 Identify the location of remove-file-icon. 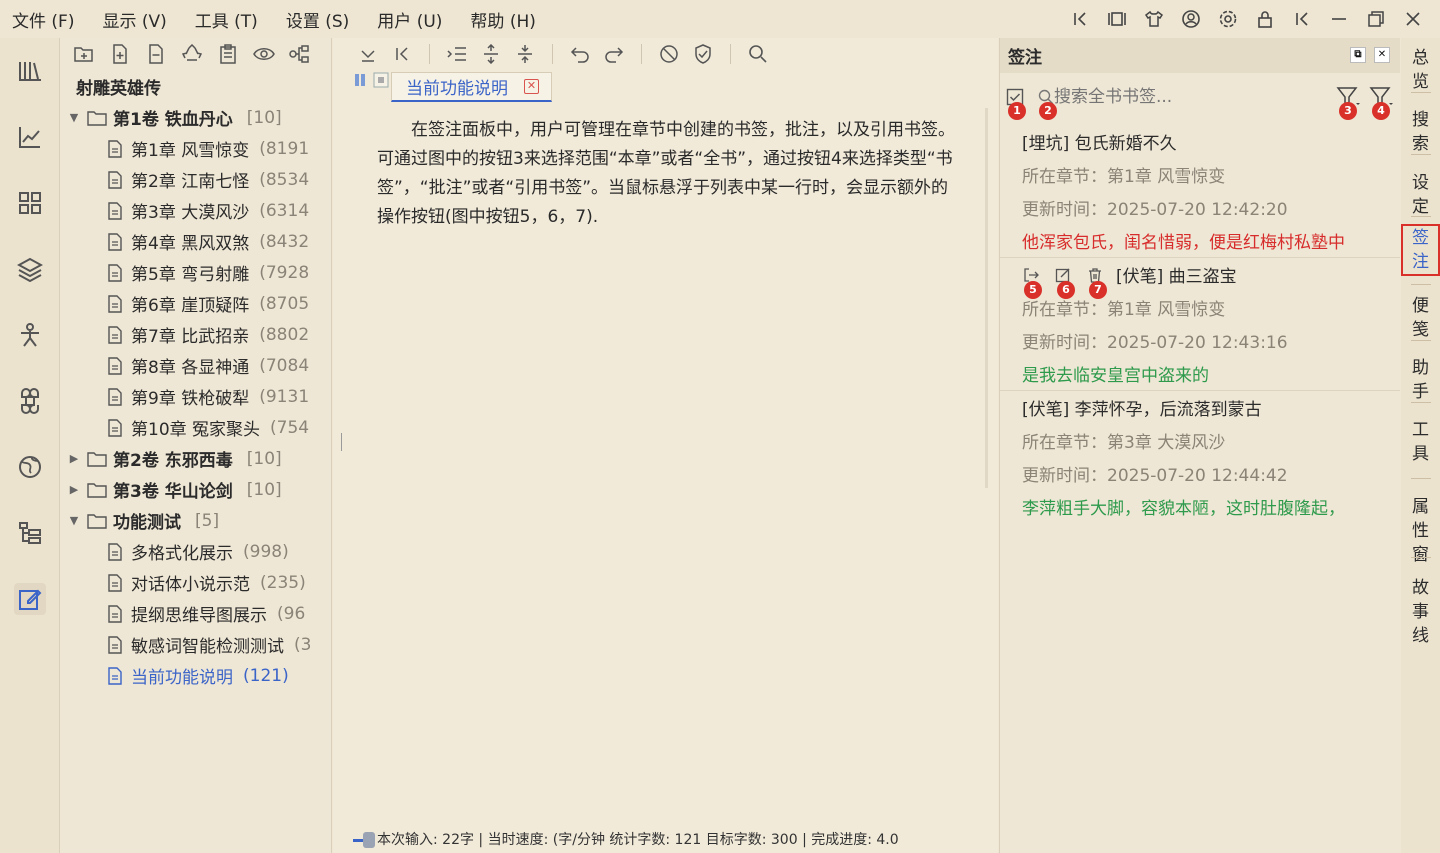
(156, 54).